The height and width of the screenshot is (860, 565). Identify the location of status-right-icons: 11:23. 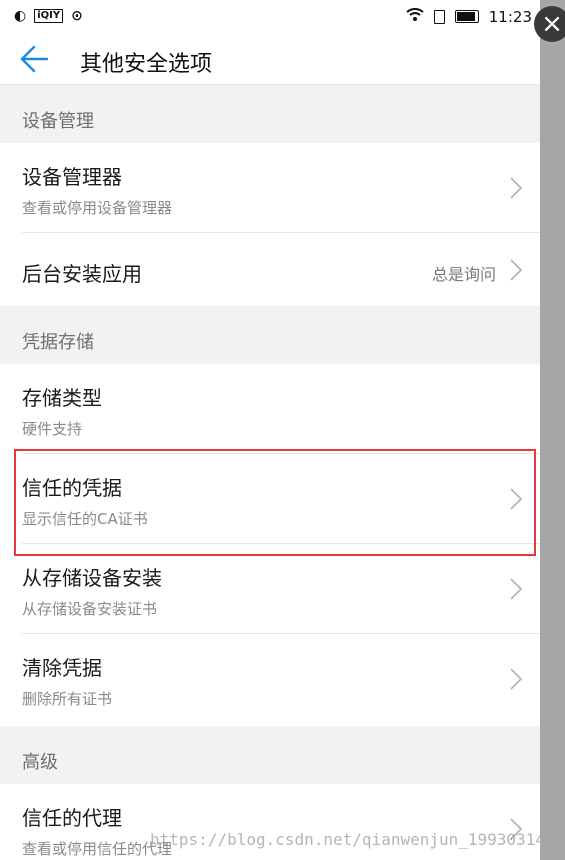
(469, 16).